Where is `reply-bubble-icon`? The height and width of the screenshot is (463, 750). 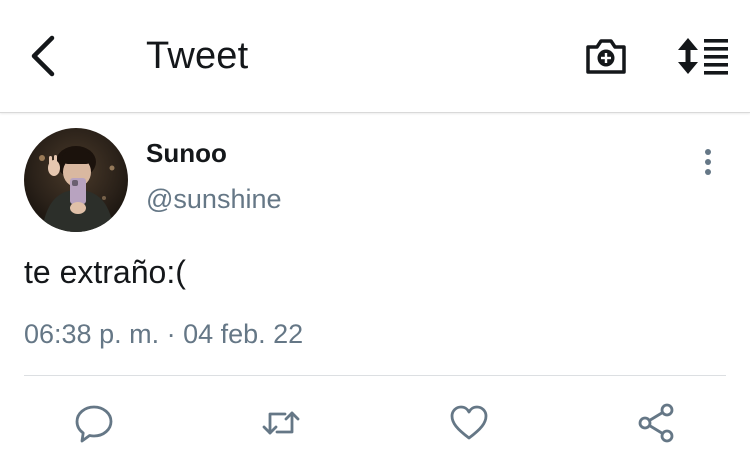
reply-bubble-icon is located at coordinates (94, 424).